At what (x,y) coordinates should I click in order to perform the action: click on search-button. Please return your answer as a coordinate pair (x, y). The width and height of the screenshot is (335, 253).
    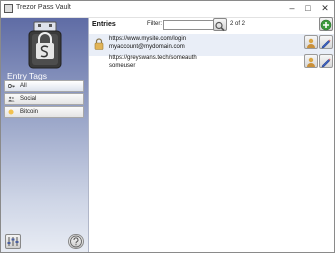
    Looking at the image, I should click on (220, 25).